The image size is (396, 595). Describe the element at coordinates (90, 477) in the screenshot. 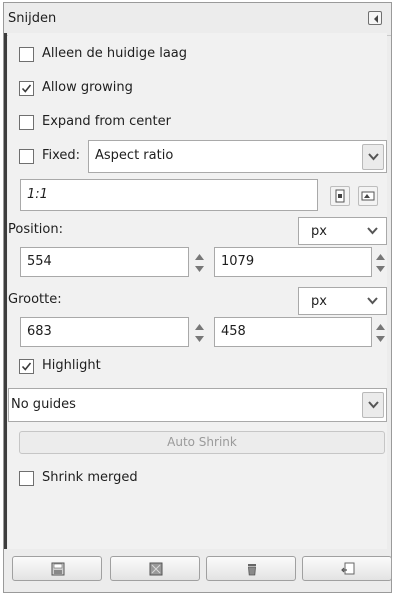

I see `shrink-merged-label: Shrink merged` at that location.